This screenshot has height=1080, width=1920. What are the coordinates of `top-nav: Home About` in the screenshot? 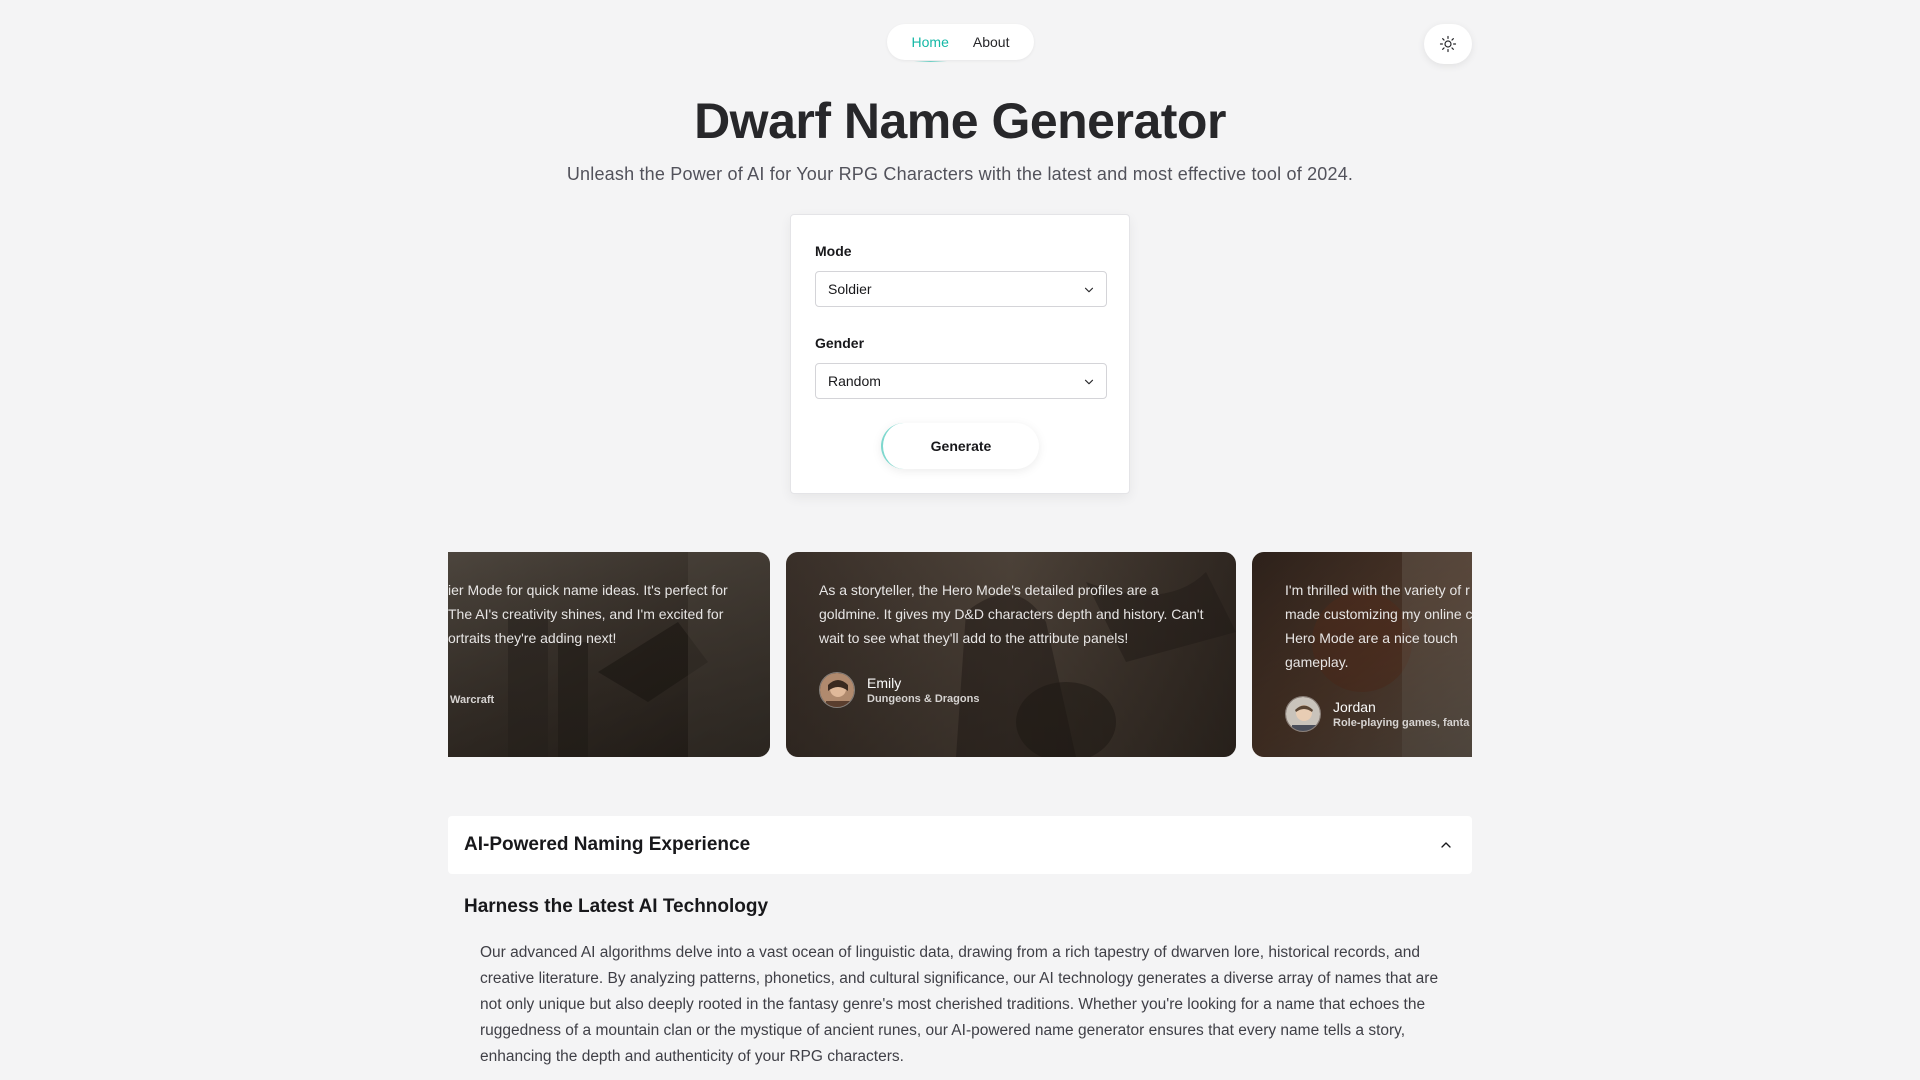 It's located at (960, 43).